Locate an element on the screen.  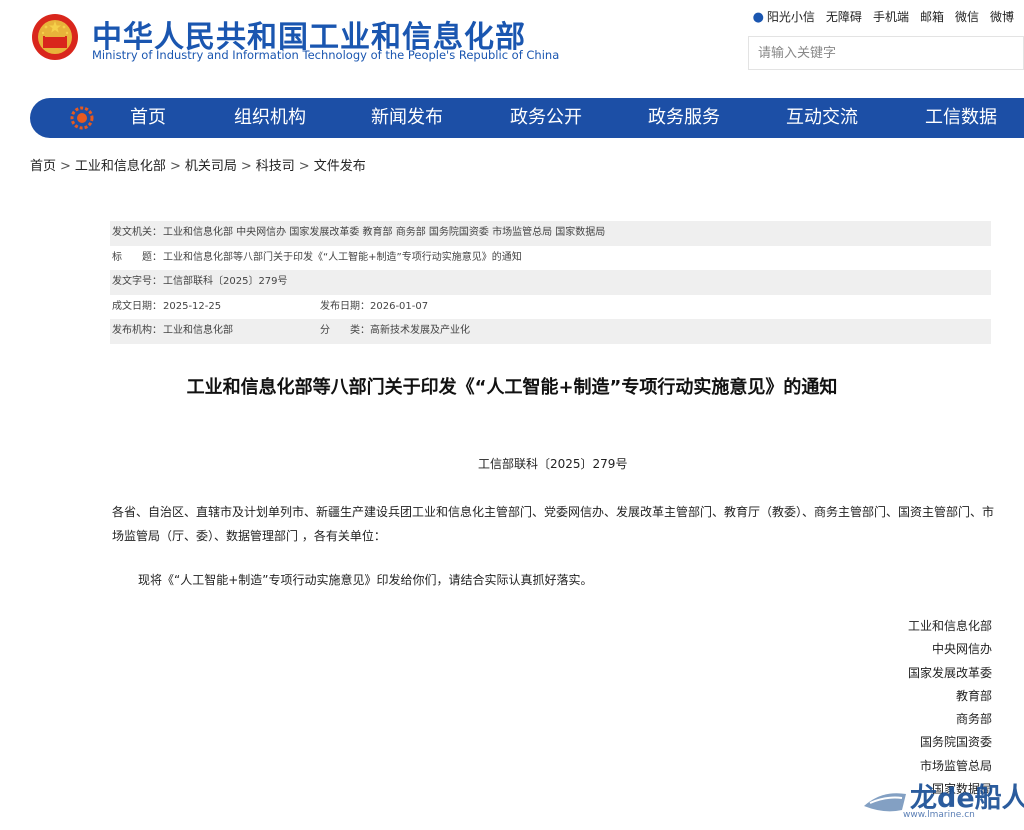
meta-label: 发布日期： is located at coordinates (345, 306).